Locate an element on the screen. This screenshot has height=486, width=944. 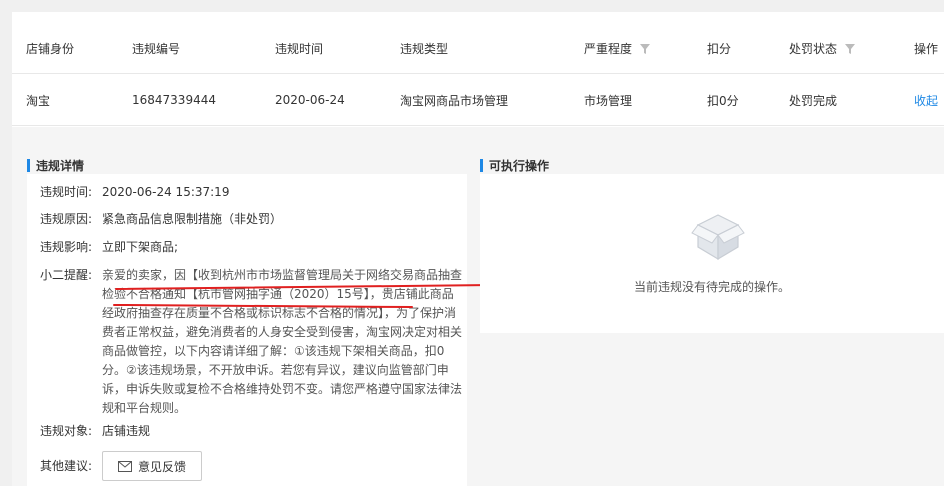
header-penalty-status: 处罚状态 is located at coordinates (822, 48).